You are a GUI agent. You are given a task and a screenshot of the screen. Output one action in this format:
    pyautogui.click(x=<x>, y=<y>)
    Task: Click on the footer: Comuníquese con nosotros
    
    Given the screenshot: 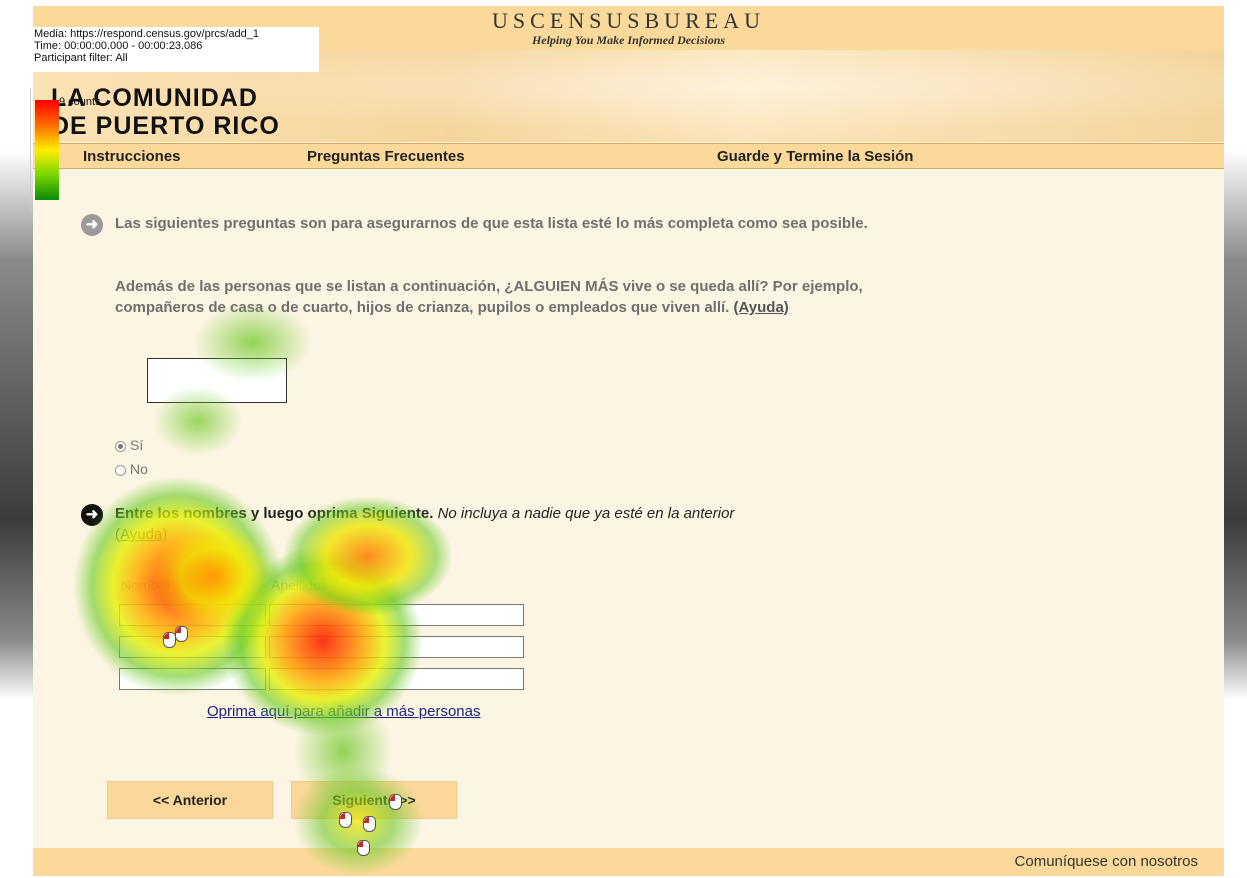 What is the action you would take?
    pyautogui.click(x=628, y=862)
    